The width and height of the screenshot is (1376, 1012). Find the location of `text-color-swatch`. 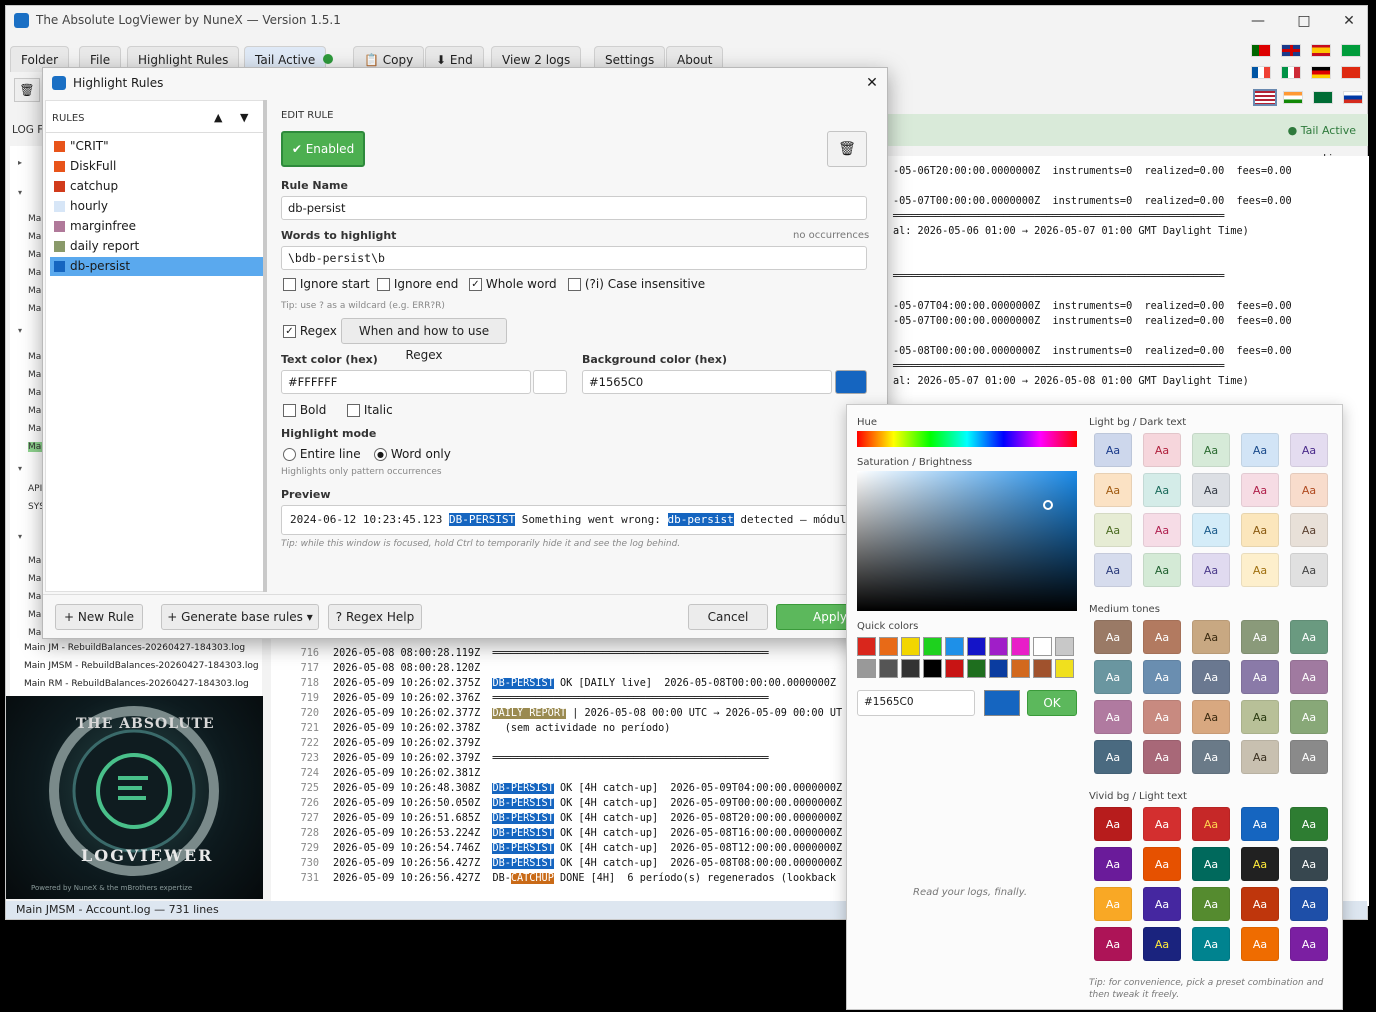

text-color-swatch is located at coordinates (550, 382).